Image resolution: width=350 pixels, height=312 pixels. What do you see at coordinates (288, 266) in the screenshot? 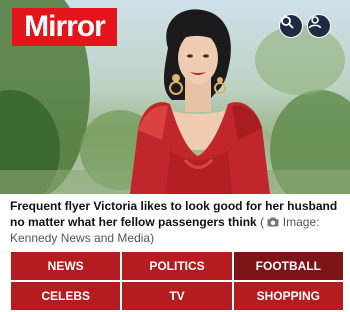
I see `nav-football: FOOTBALL` at bounding box center [288, 266].